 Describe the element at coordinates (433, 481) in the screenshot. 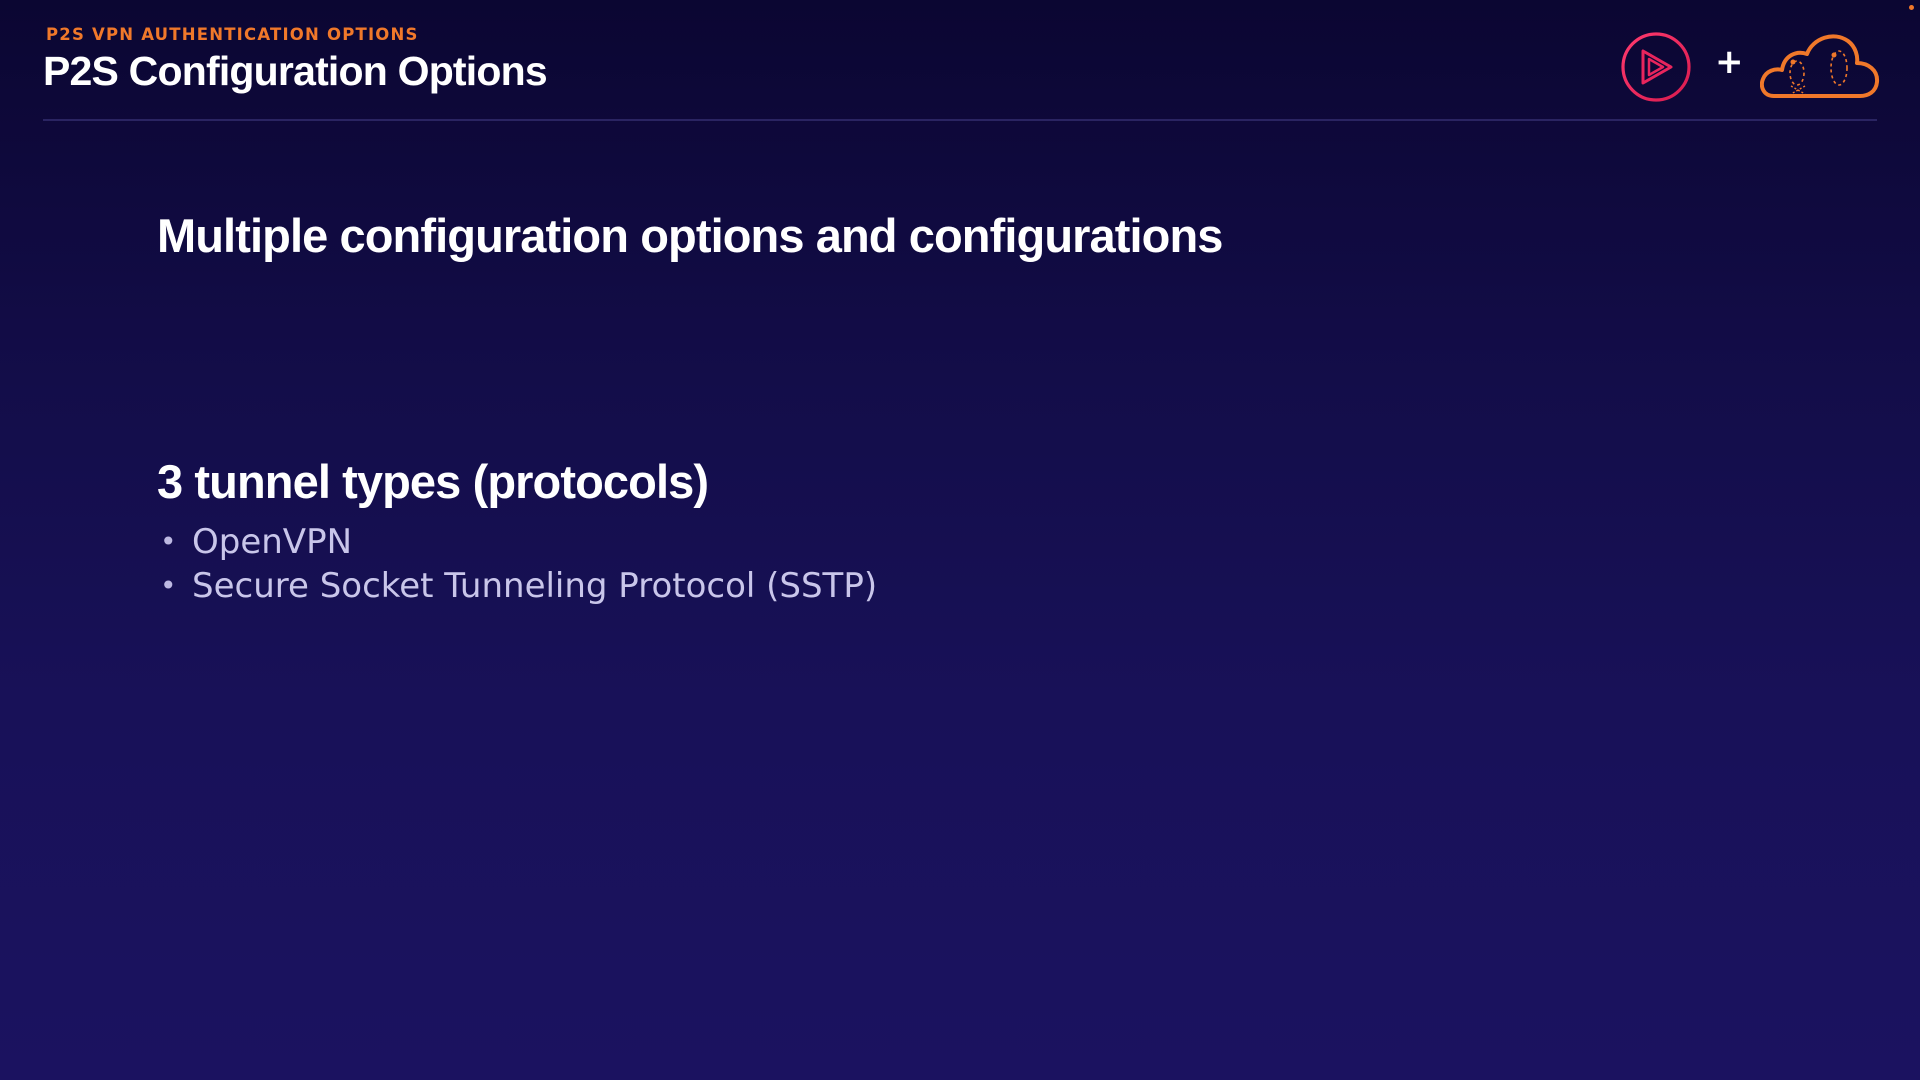

I see `section-heading: 3 tunnel types (protocols)` at that location.